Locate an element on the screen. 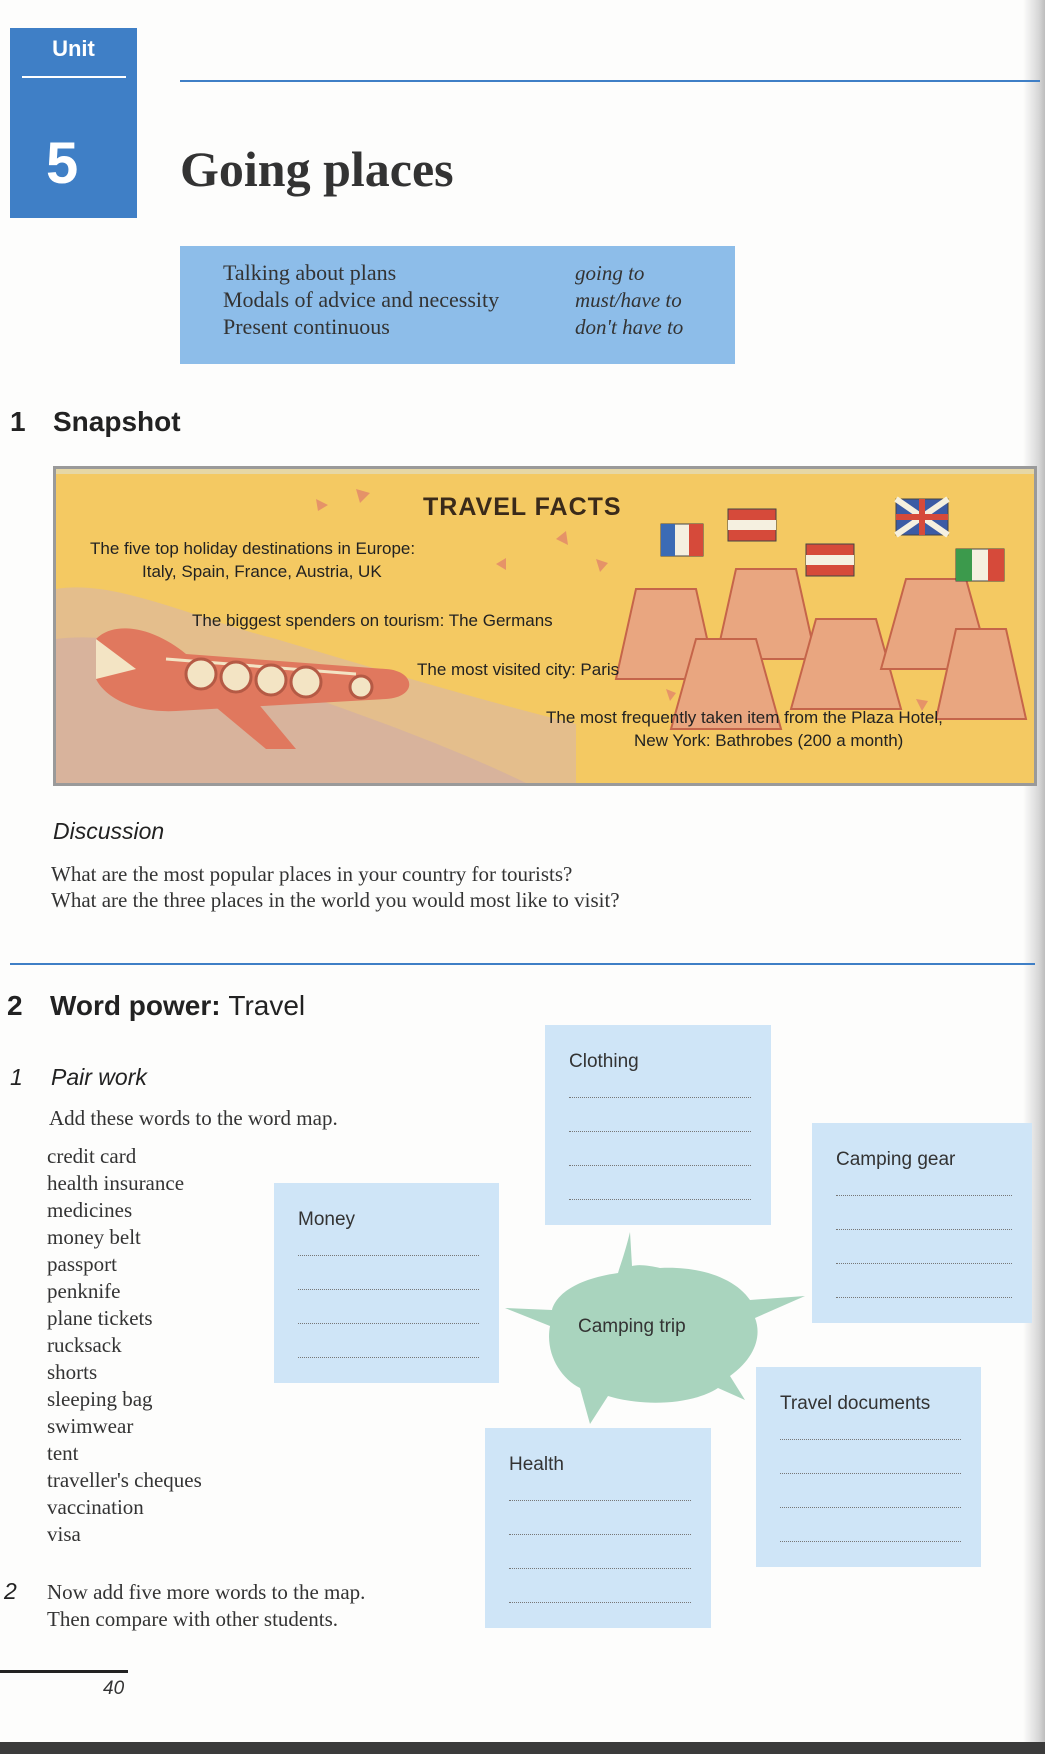 This screenshot has width=1045, height=1754. scan-edge-shadow is located at coordinates (1034, 877).